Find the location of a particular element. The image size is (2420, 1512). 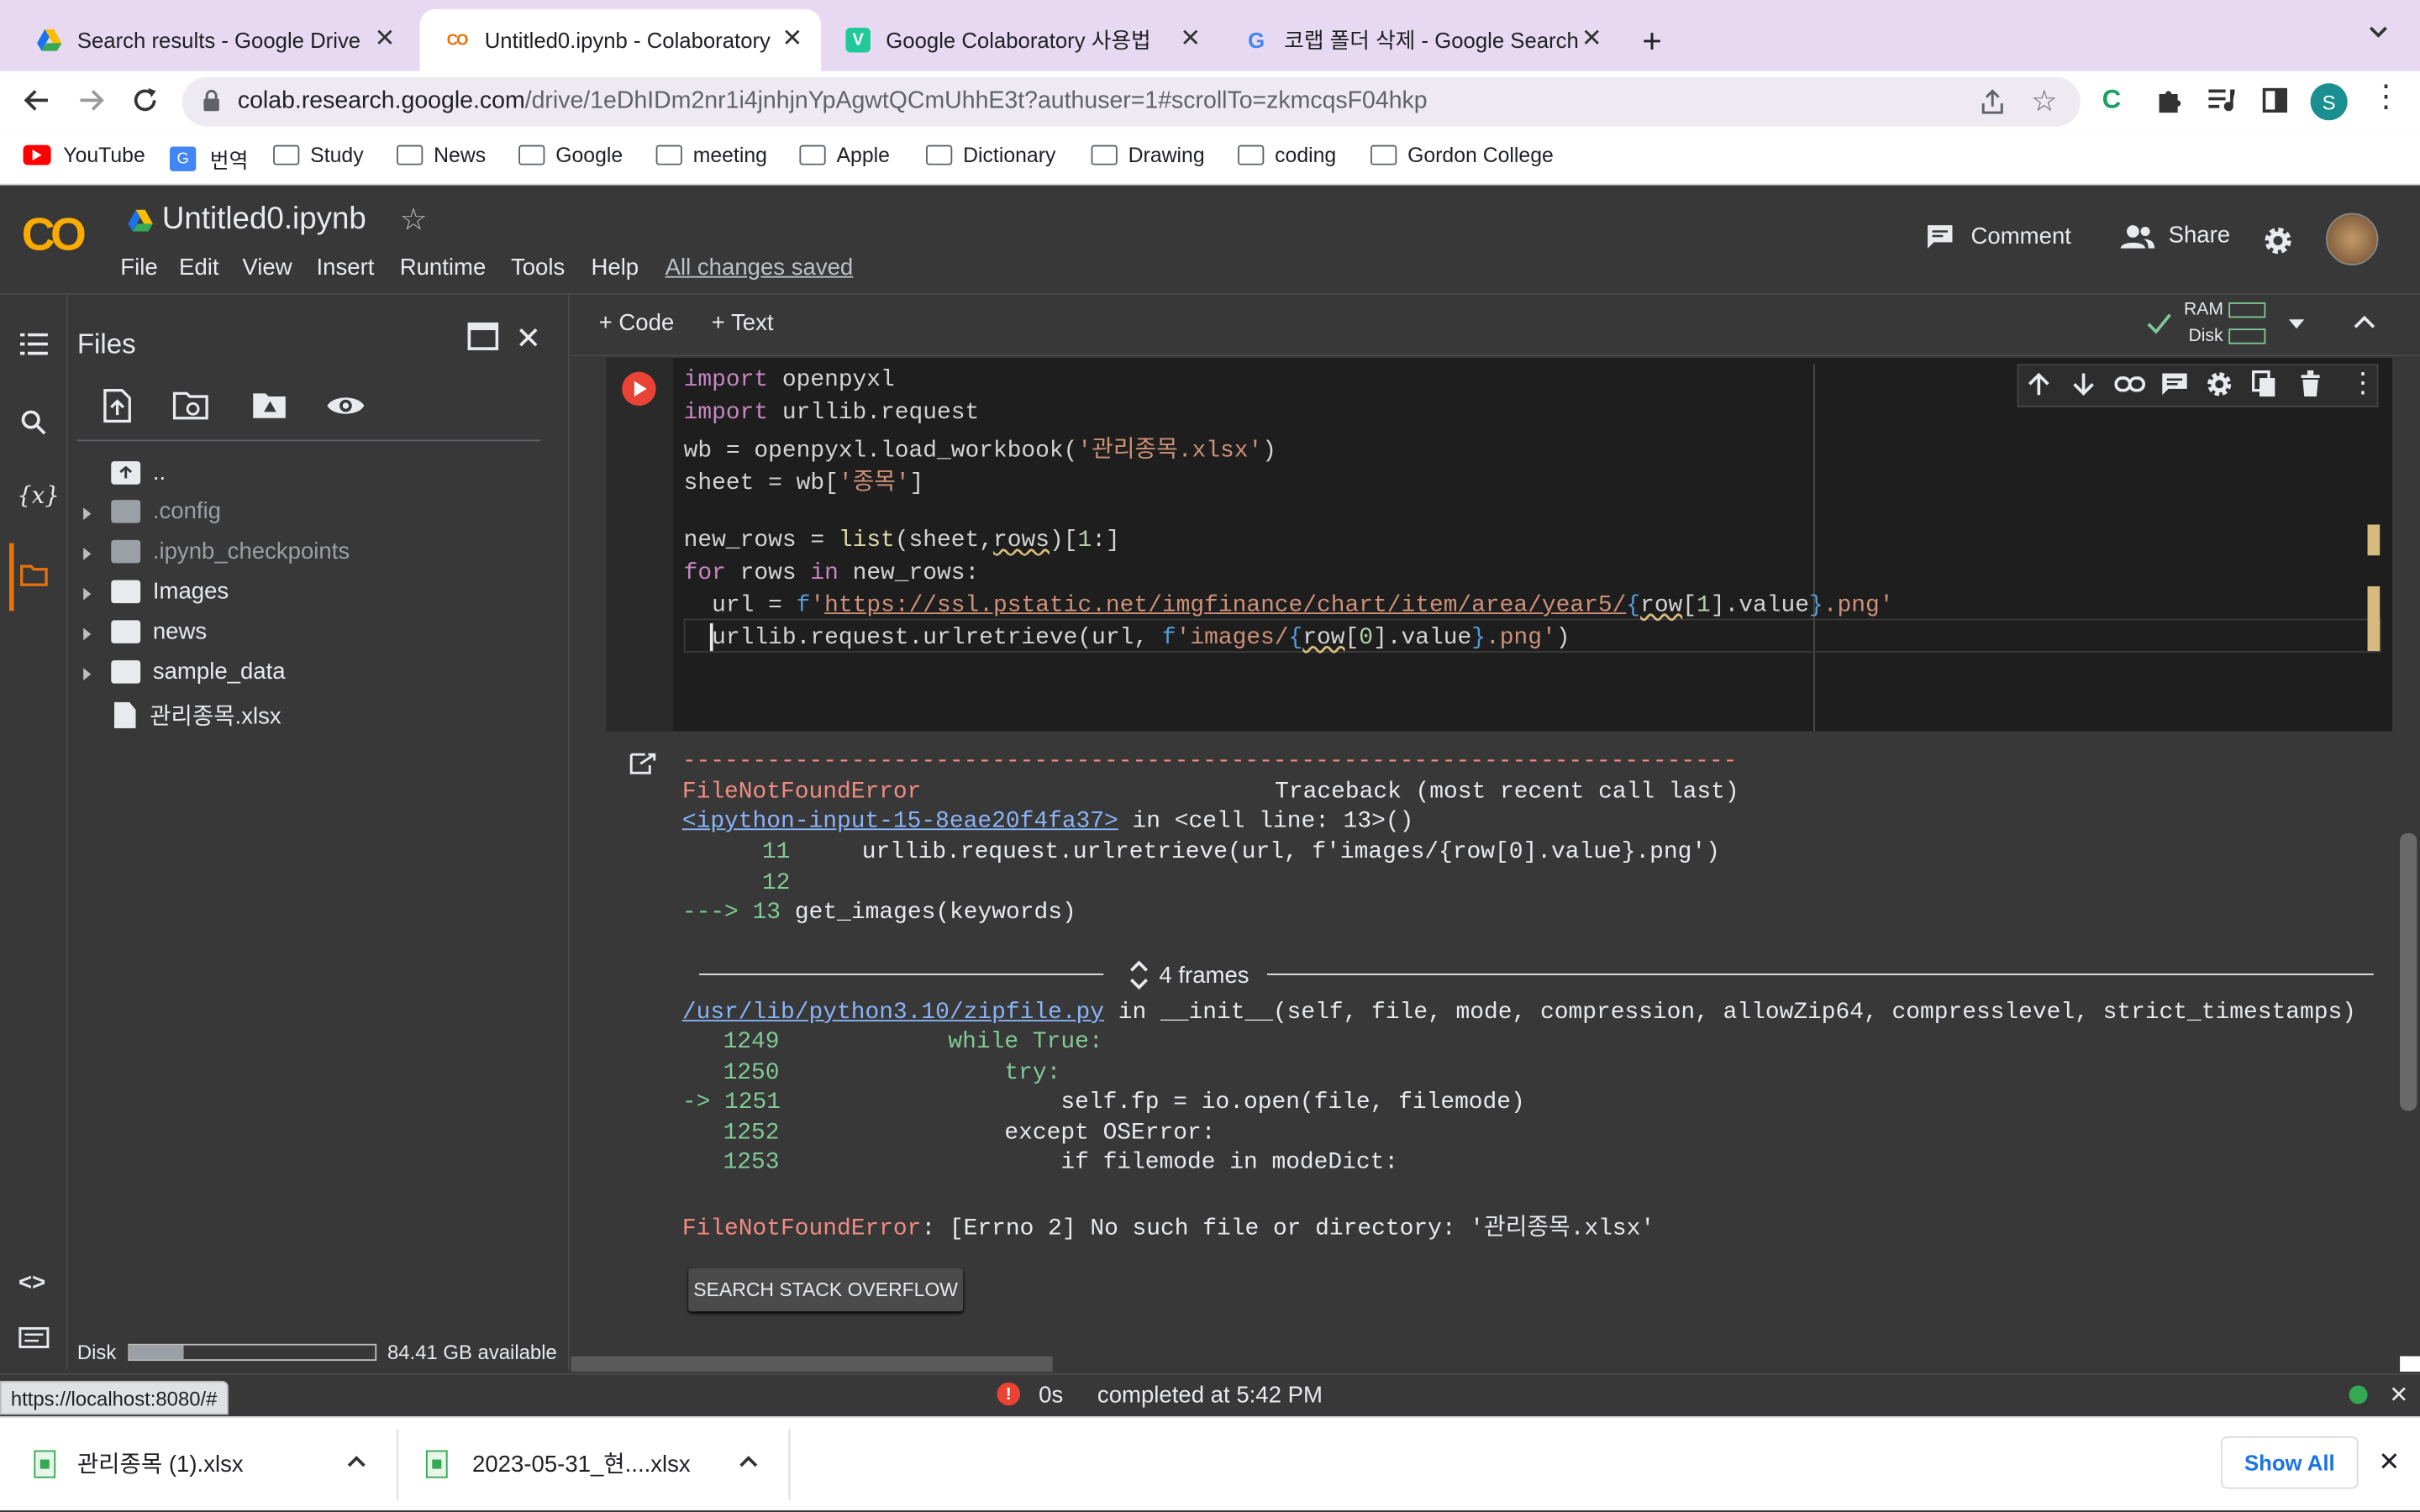

user-avatar is located at coordinates (2352, 239).